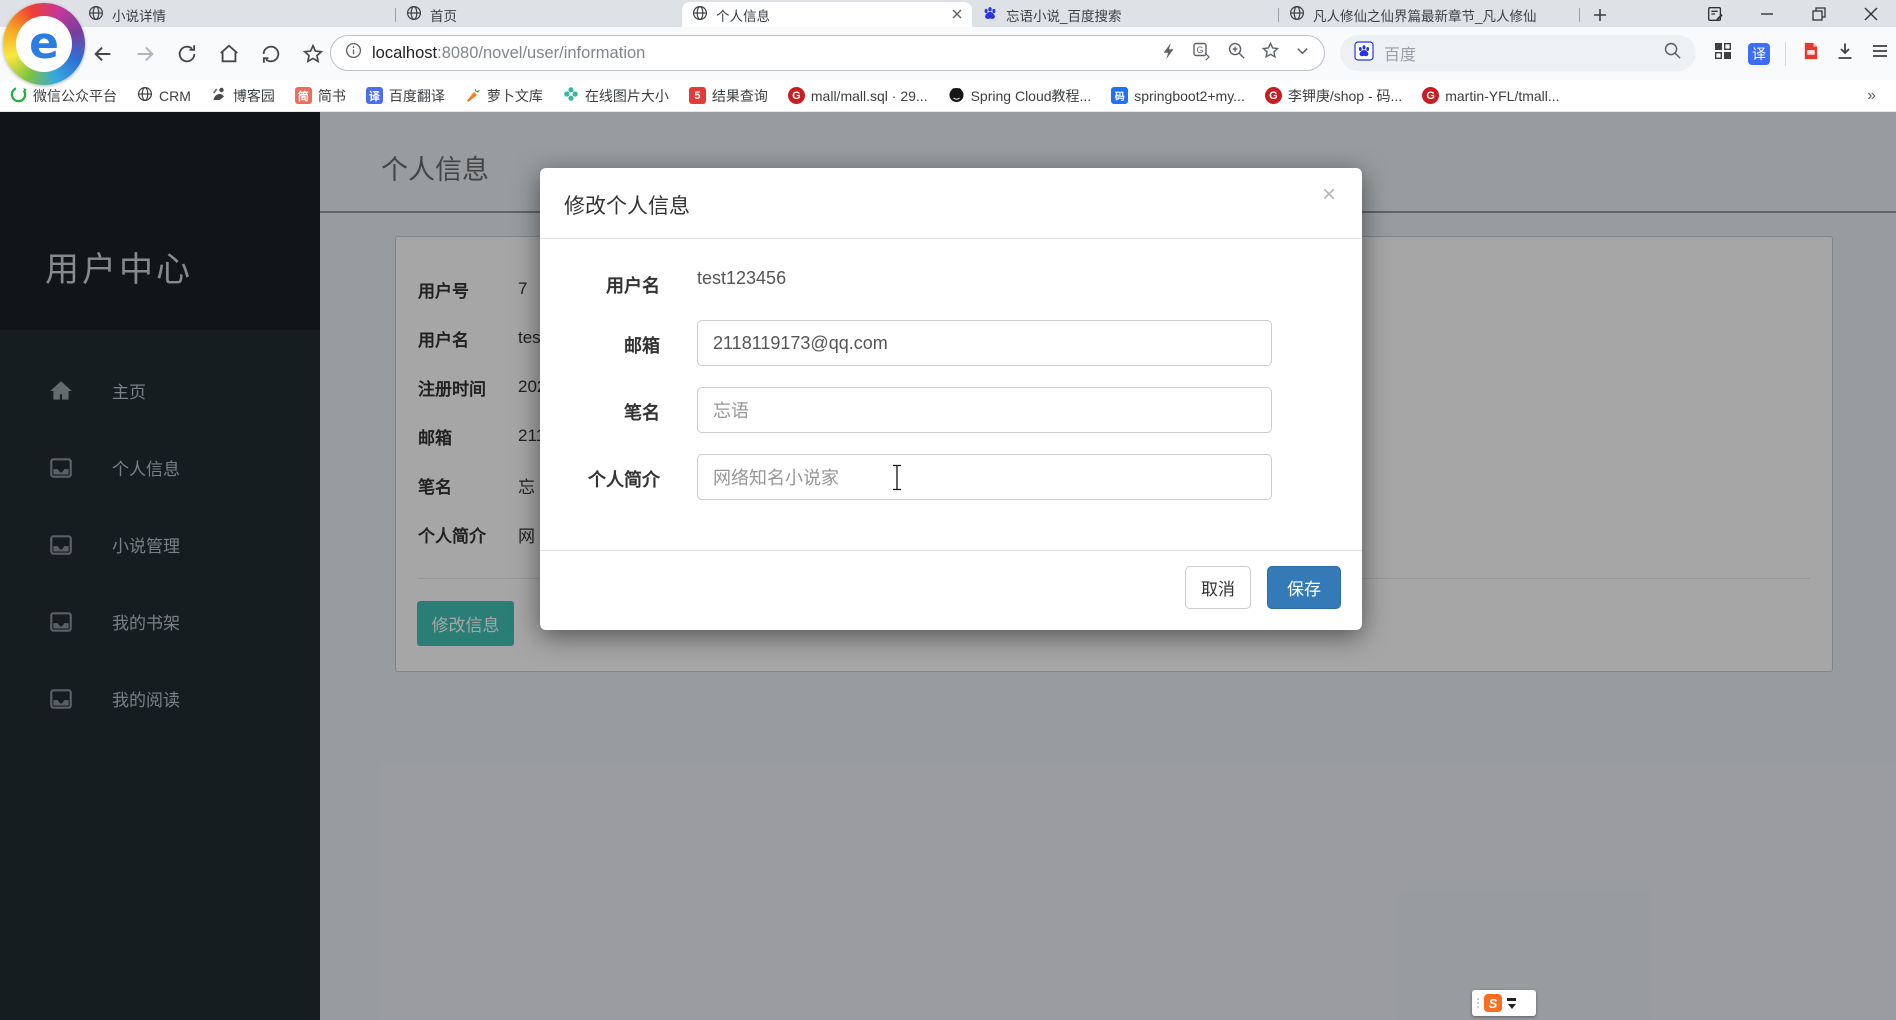 This screenshot has width=1896, height=1020. What do you see at coordinates (624, 480) in the screenshot?
I see `bio-label: 个人简介` at bounding box center [624, 480].